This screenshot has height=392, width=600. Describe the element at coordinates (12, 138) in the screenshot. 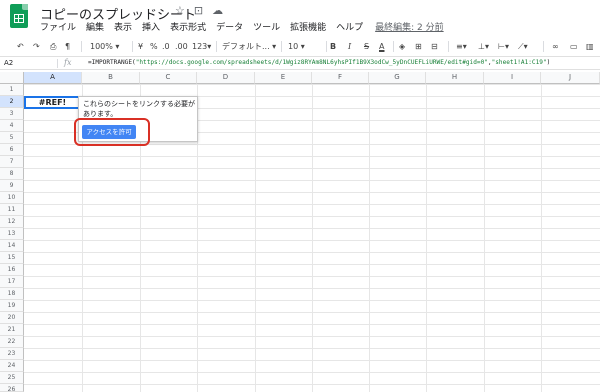

I see `row-header: 5` at that location.